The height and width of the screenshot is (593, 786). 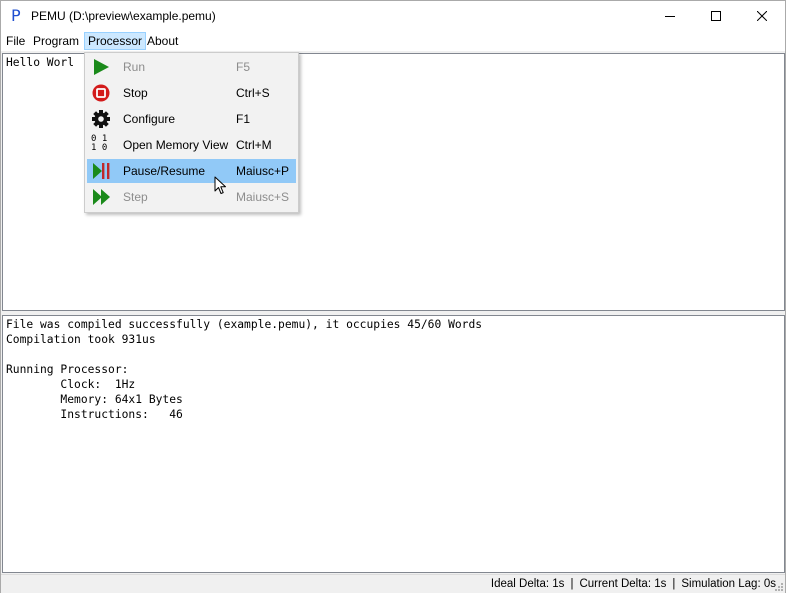 What do you see at coordinates (123, 16) in the screenshot?
I see `window-title: PEMU (D:\preview\example.pemu)` at bounding box center [123, 16].